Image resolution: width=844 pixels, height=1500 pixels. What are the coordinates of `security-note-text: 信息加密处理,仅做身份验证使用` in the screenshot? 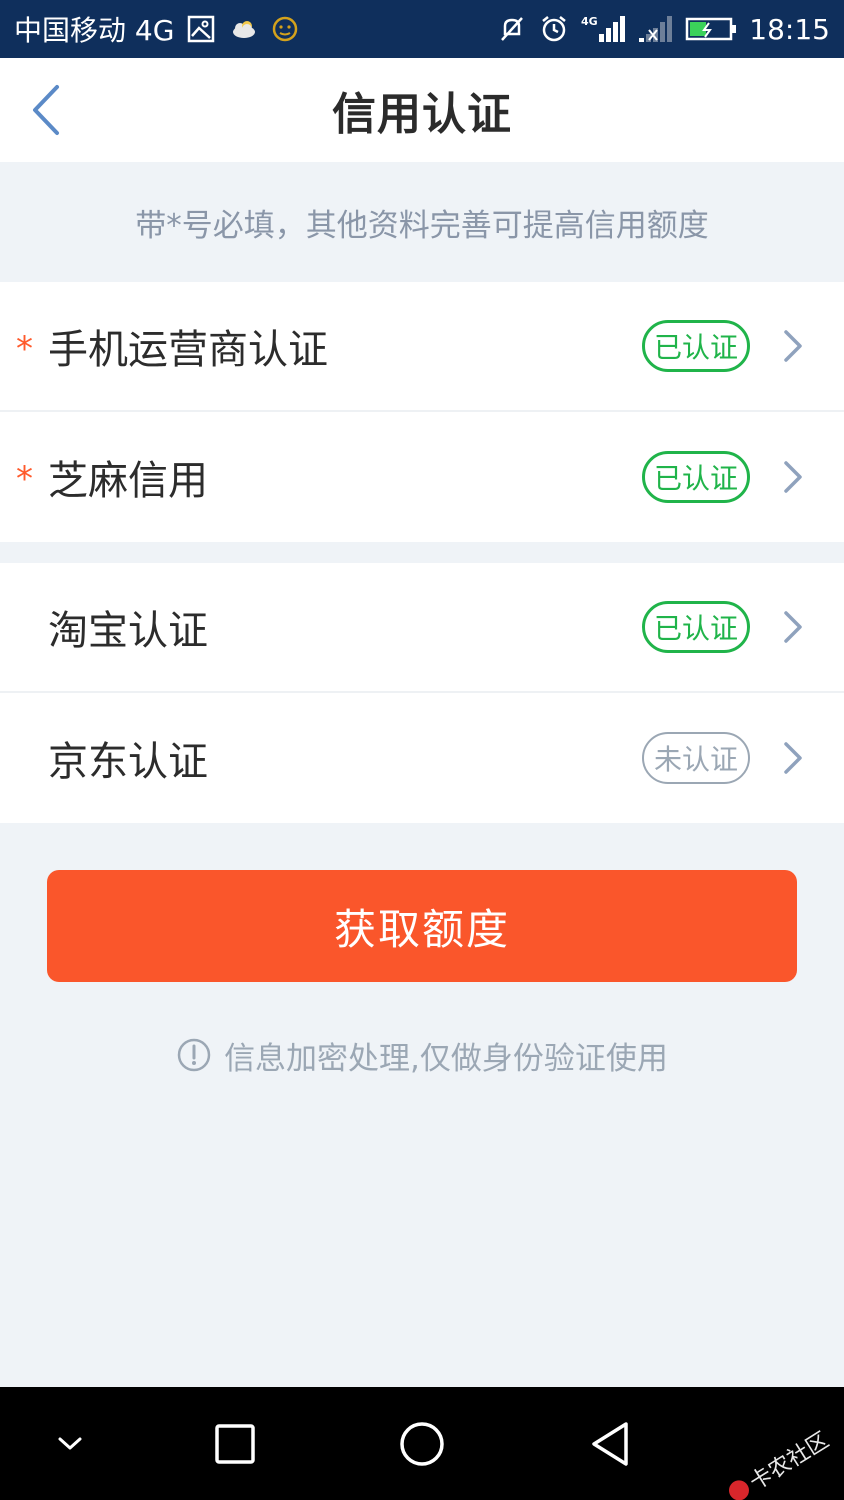 It's located at (446, 1058).